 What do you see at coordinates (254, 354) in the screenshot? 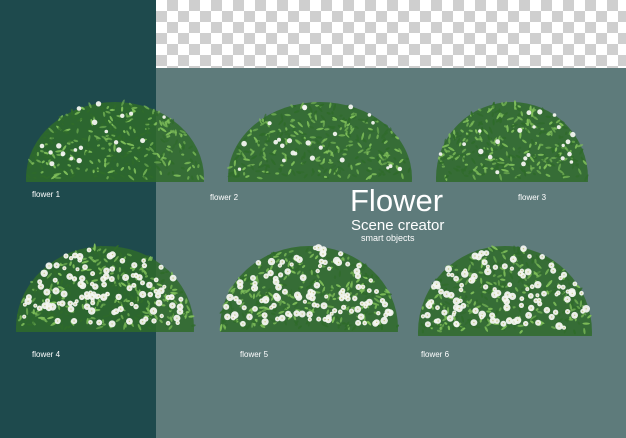
I see `flower-5-label: flower 5` at bounding box center [254, 354].